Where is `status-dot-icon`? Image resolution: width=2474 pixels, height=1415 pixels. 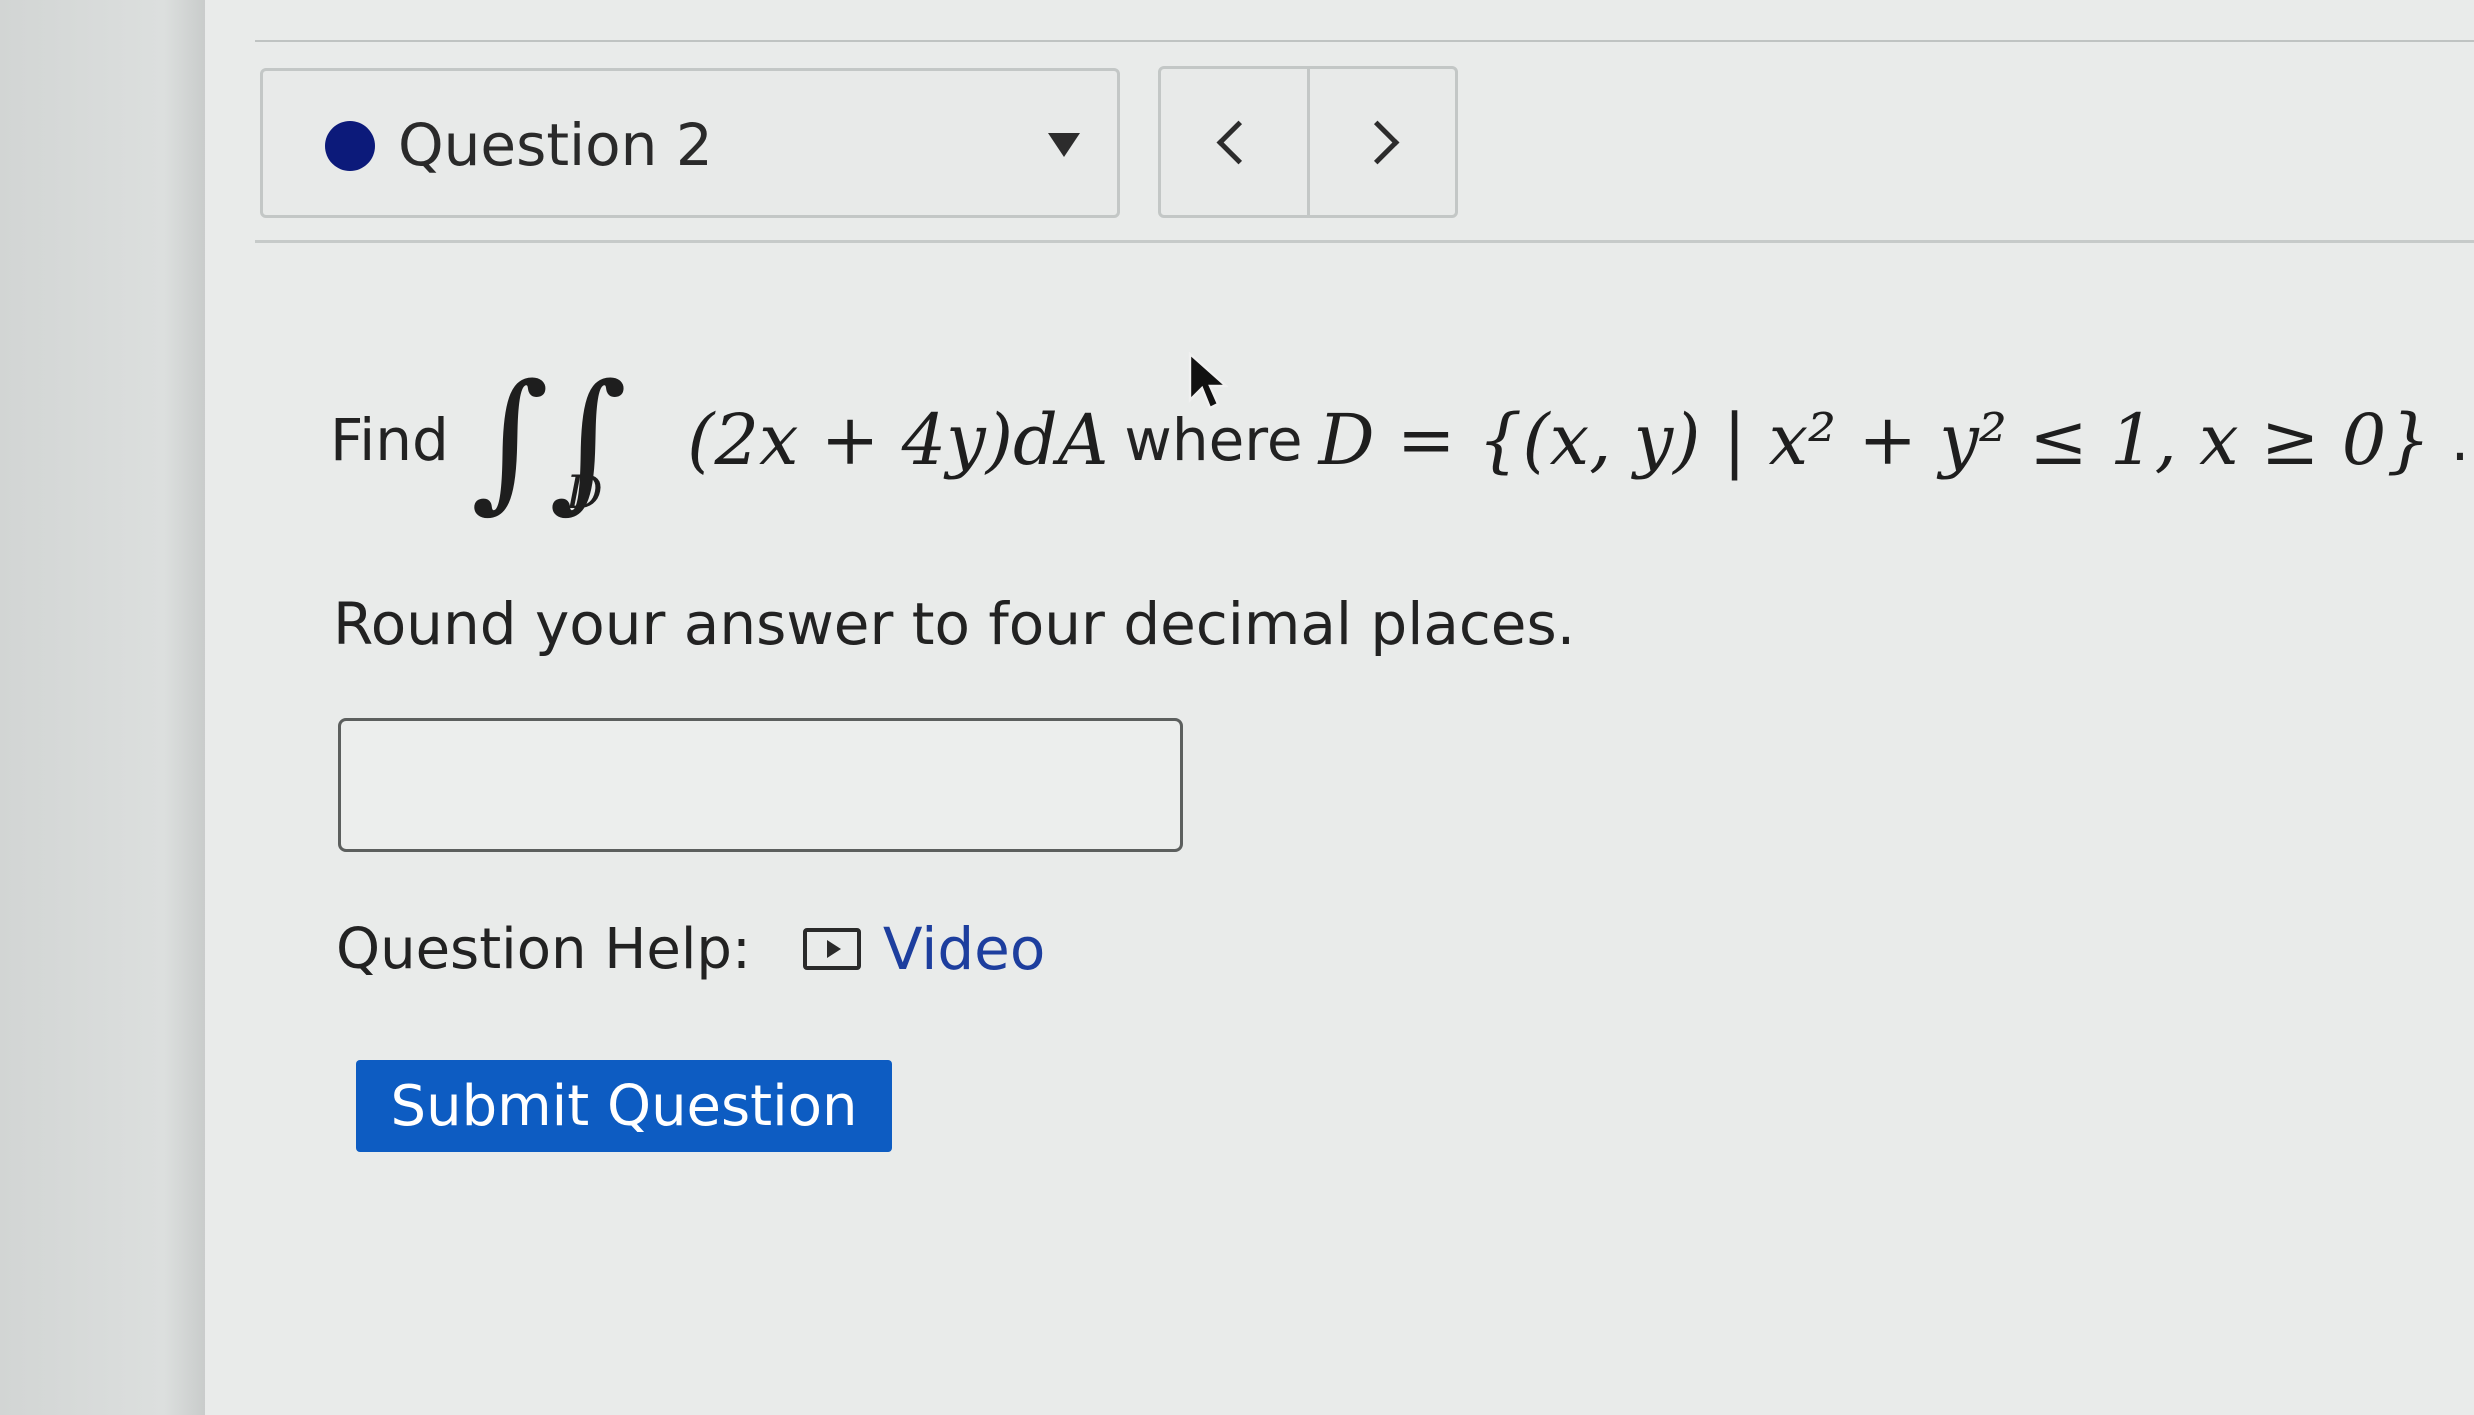 status-dot-icon is located at coordinates (350, 146).